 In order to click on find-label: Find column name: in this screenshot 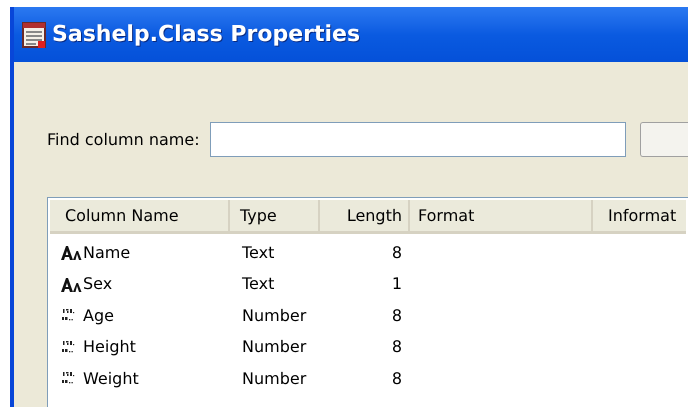, I will do `click(124, 139)`.